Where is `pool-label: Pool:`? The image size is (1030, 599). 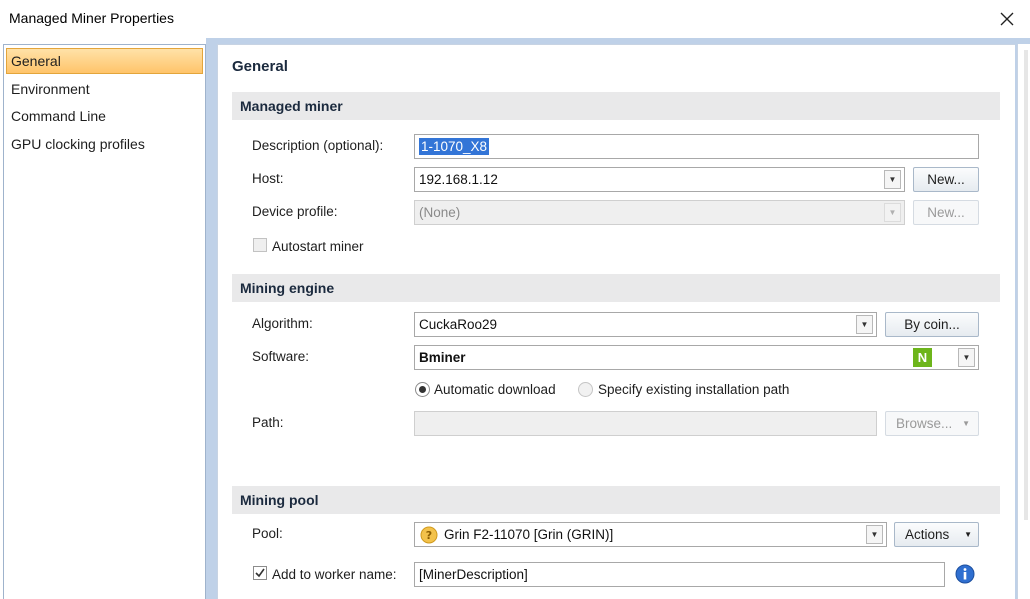
pool-label: Pool: is located at coordinates (267, 533).